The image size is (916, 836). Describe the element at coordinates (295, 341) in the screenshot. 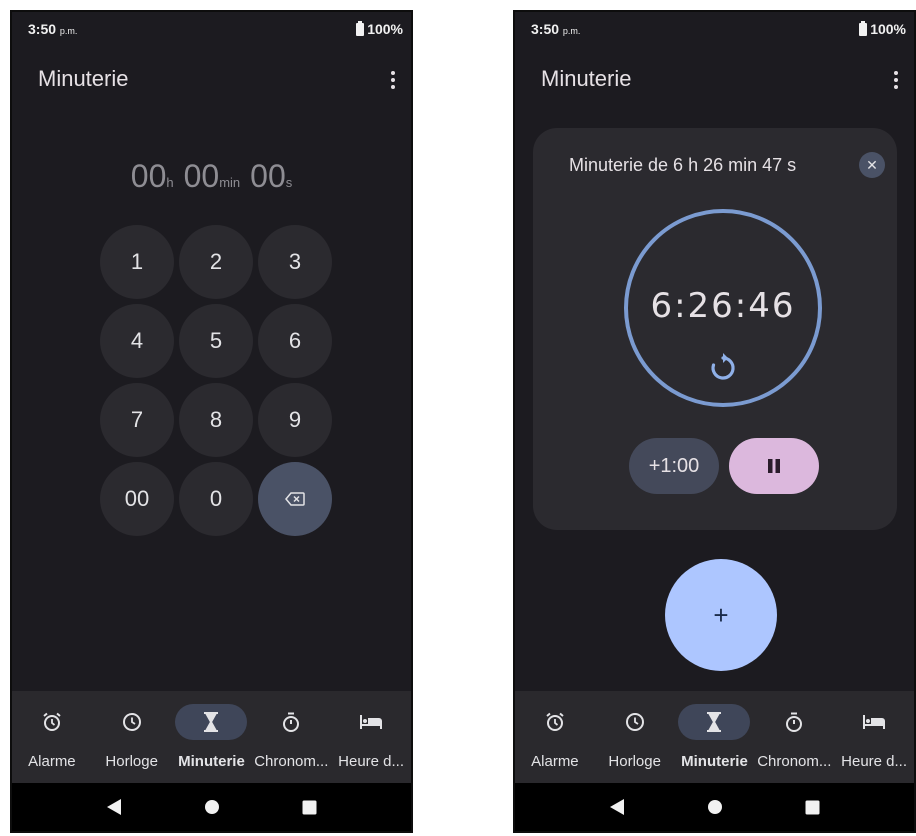

I see `key-6: 6` at that location.